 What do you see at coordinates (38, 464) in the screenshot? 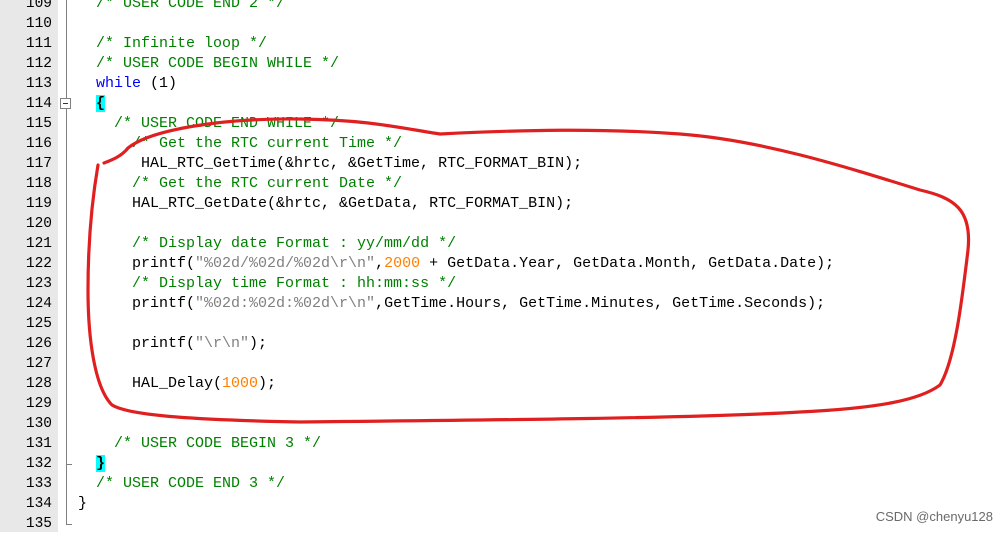
I see `line-number: 132` at bounding box center [38, 464].